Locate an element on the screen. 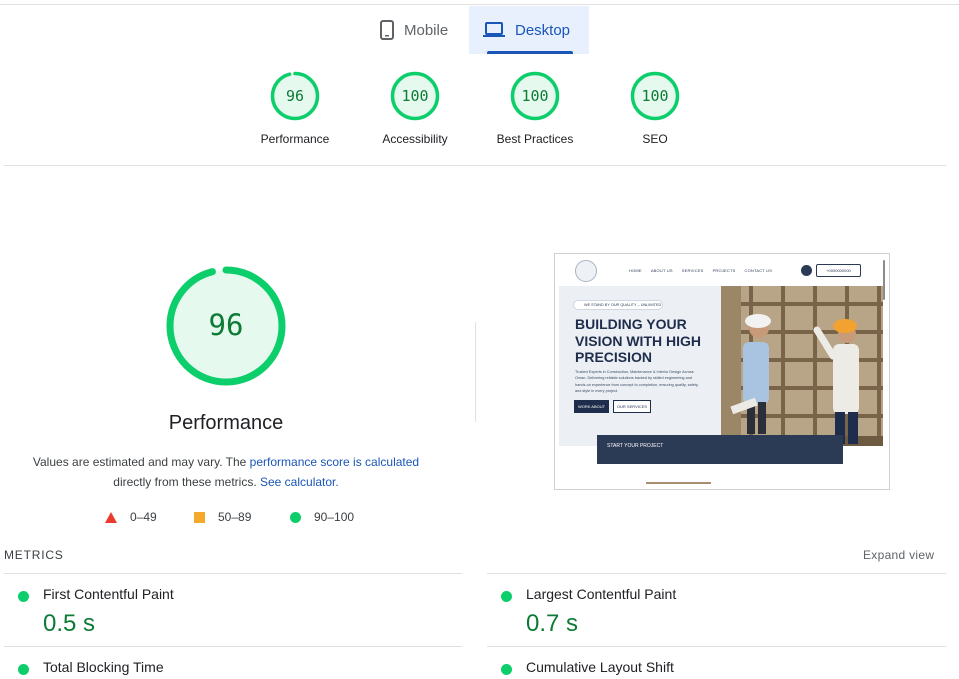 This screenshot has height=679, width=959. preview-menu-item: PROJECTS is located at coordinates (724, 270).